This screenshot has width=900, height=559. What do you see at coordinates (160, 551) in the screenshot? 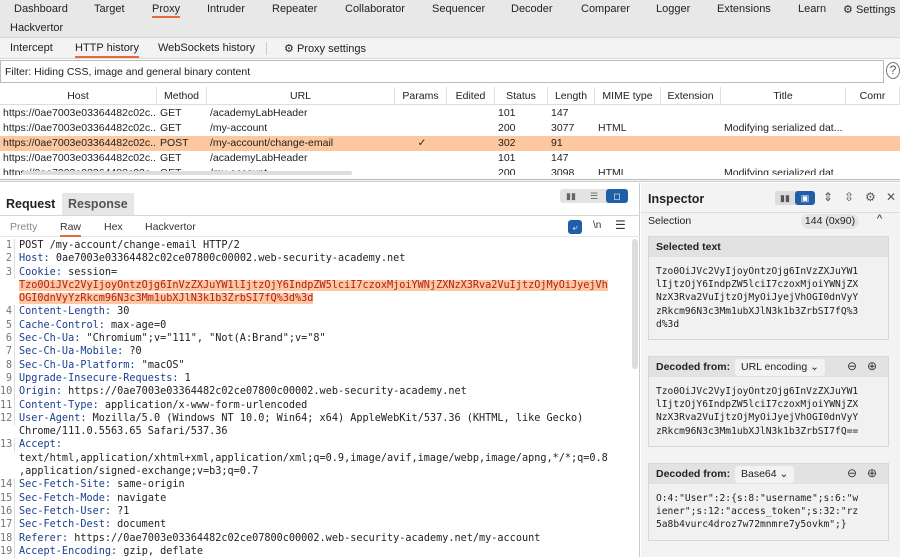
I see `header-value: gzip, deflate` at bounding box center [160, 551].